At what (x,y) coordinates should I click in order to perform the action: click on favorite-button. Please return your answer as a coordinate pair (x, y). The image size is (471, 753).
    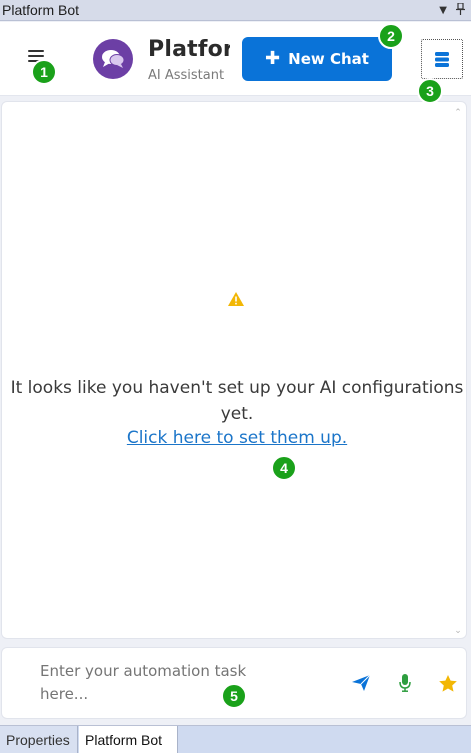
    Looking at the image, I should click on (448, 683).